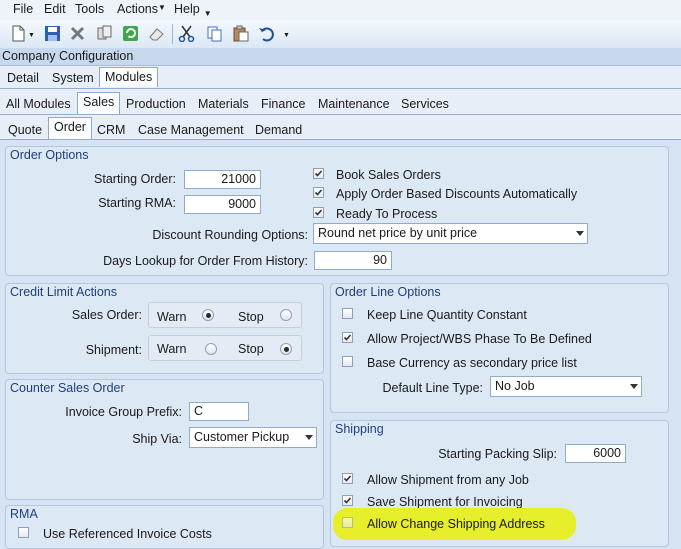 The image size is (681, 549). I want to click on book-sales-orders-checkbox, so click(318, 173).